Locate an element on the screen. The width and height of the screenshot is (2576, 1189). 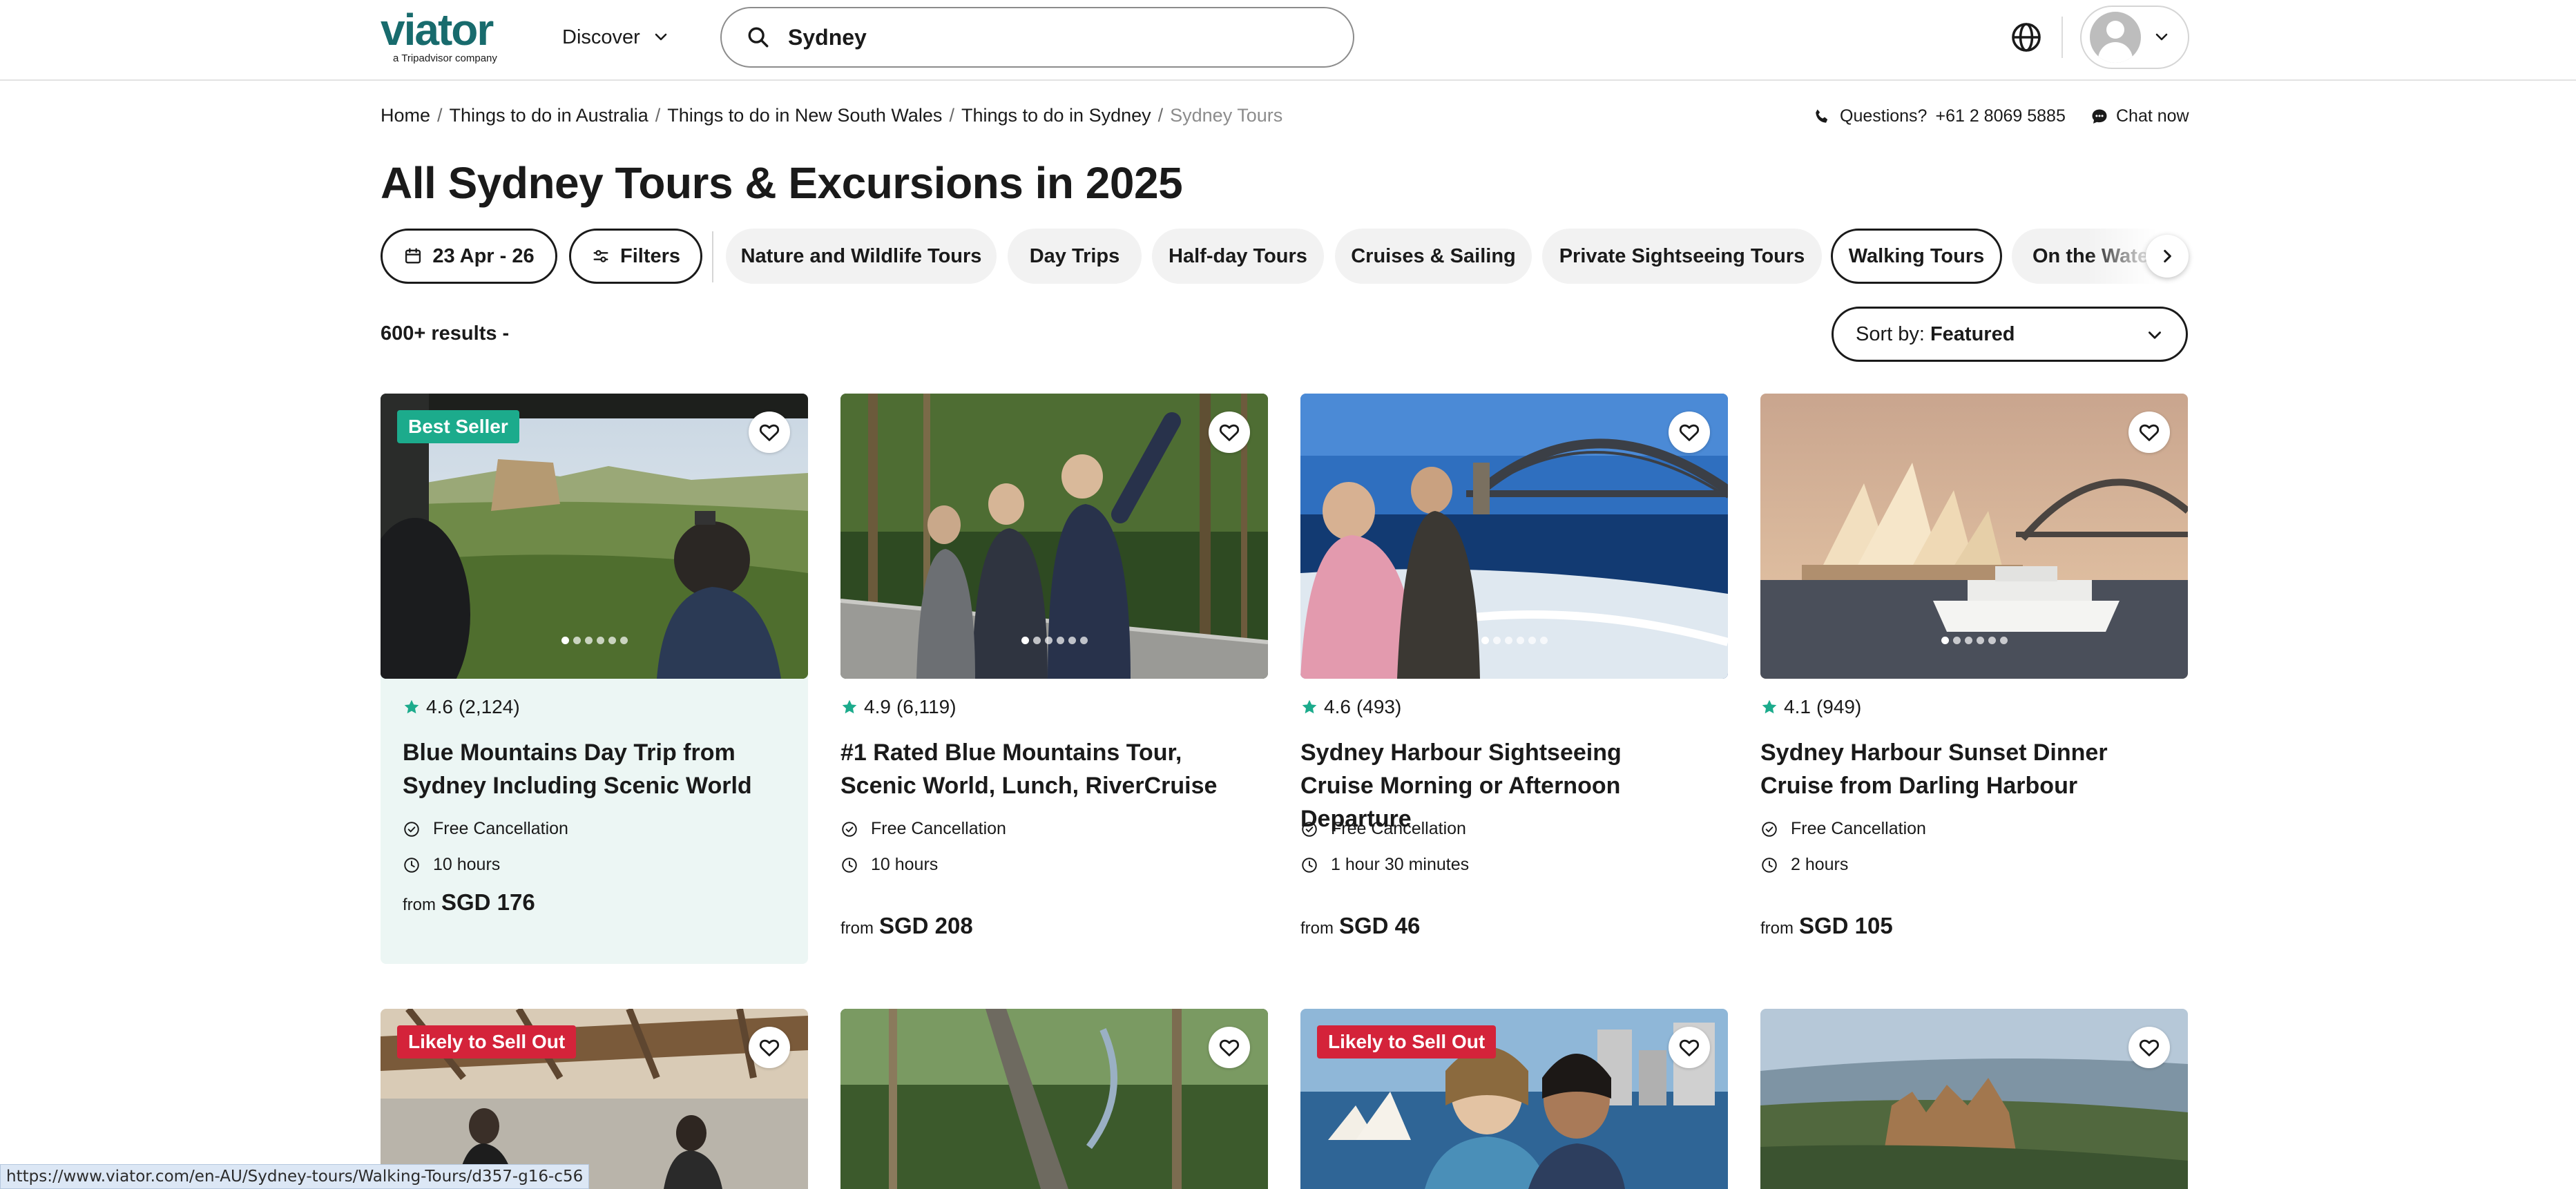
chips-divider is located at coordinates (712, 256).